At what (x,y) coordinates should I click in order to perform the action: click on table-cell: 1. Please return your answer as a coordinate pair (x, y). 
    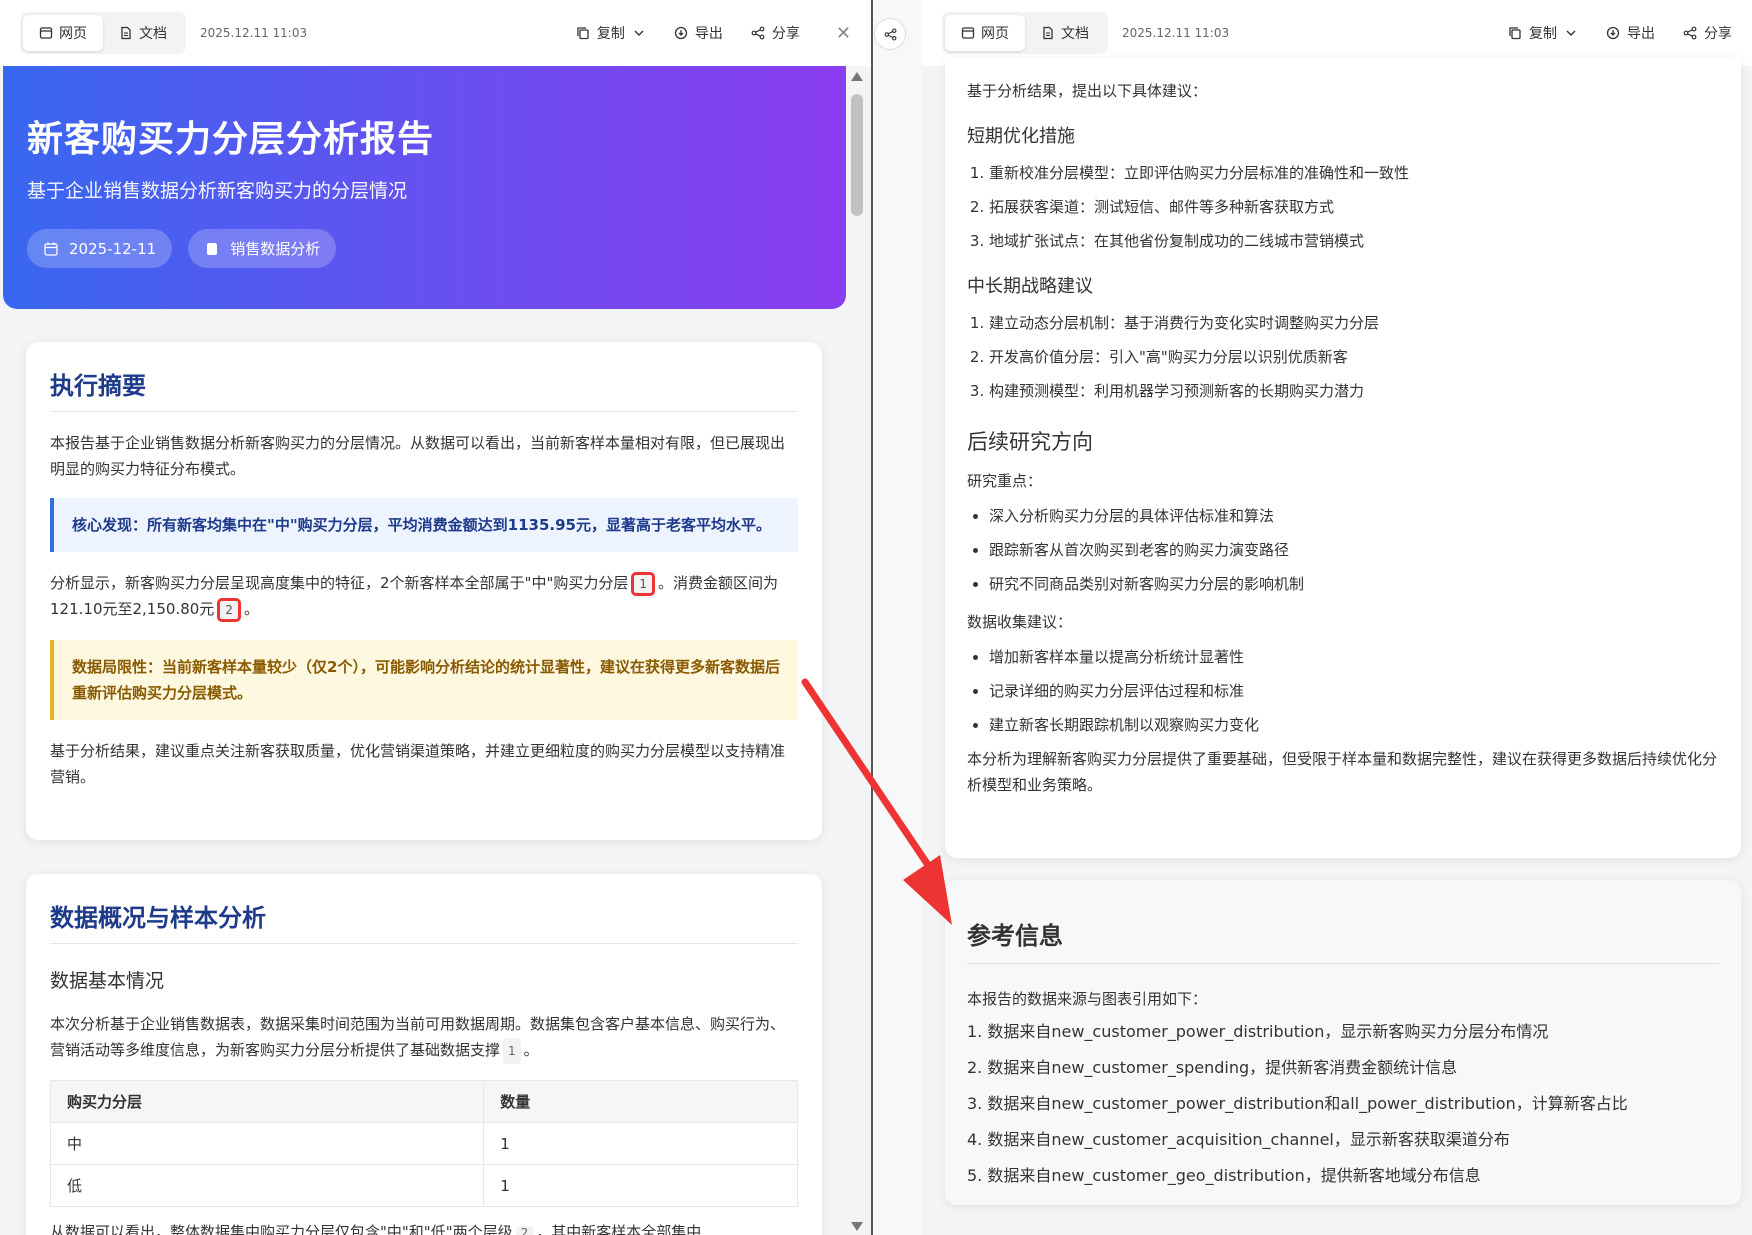
    Looking at the image, I should click on (640, 1143).